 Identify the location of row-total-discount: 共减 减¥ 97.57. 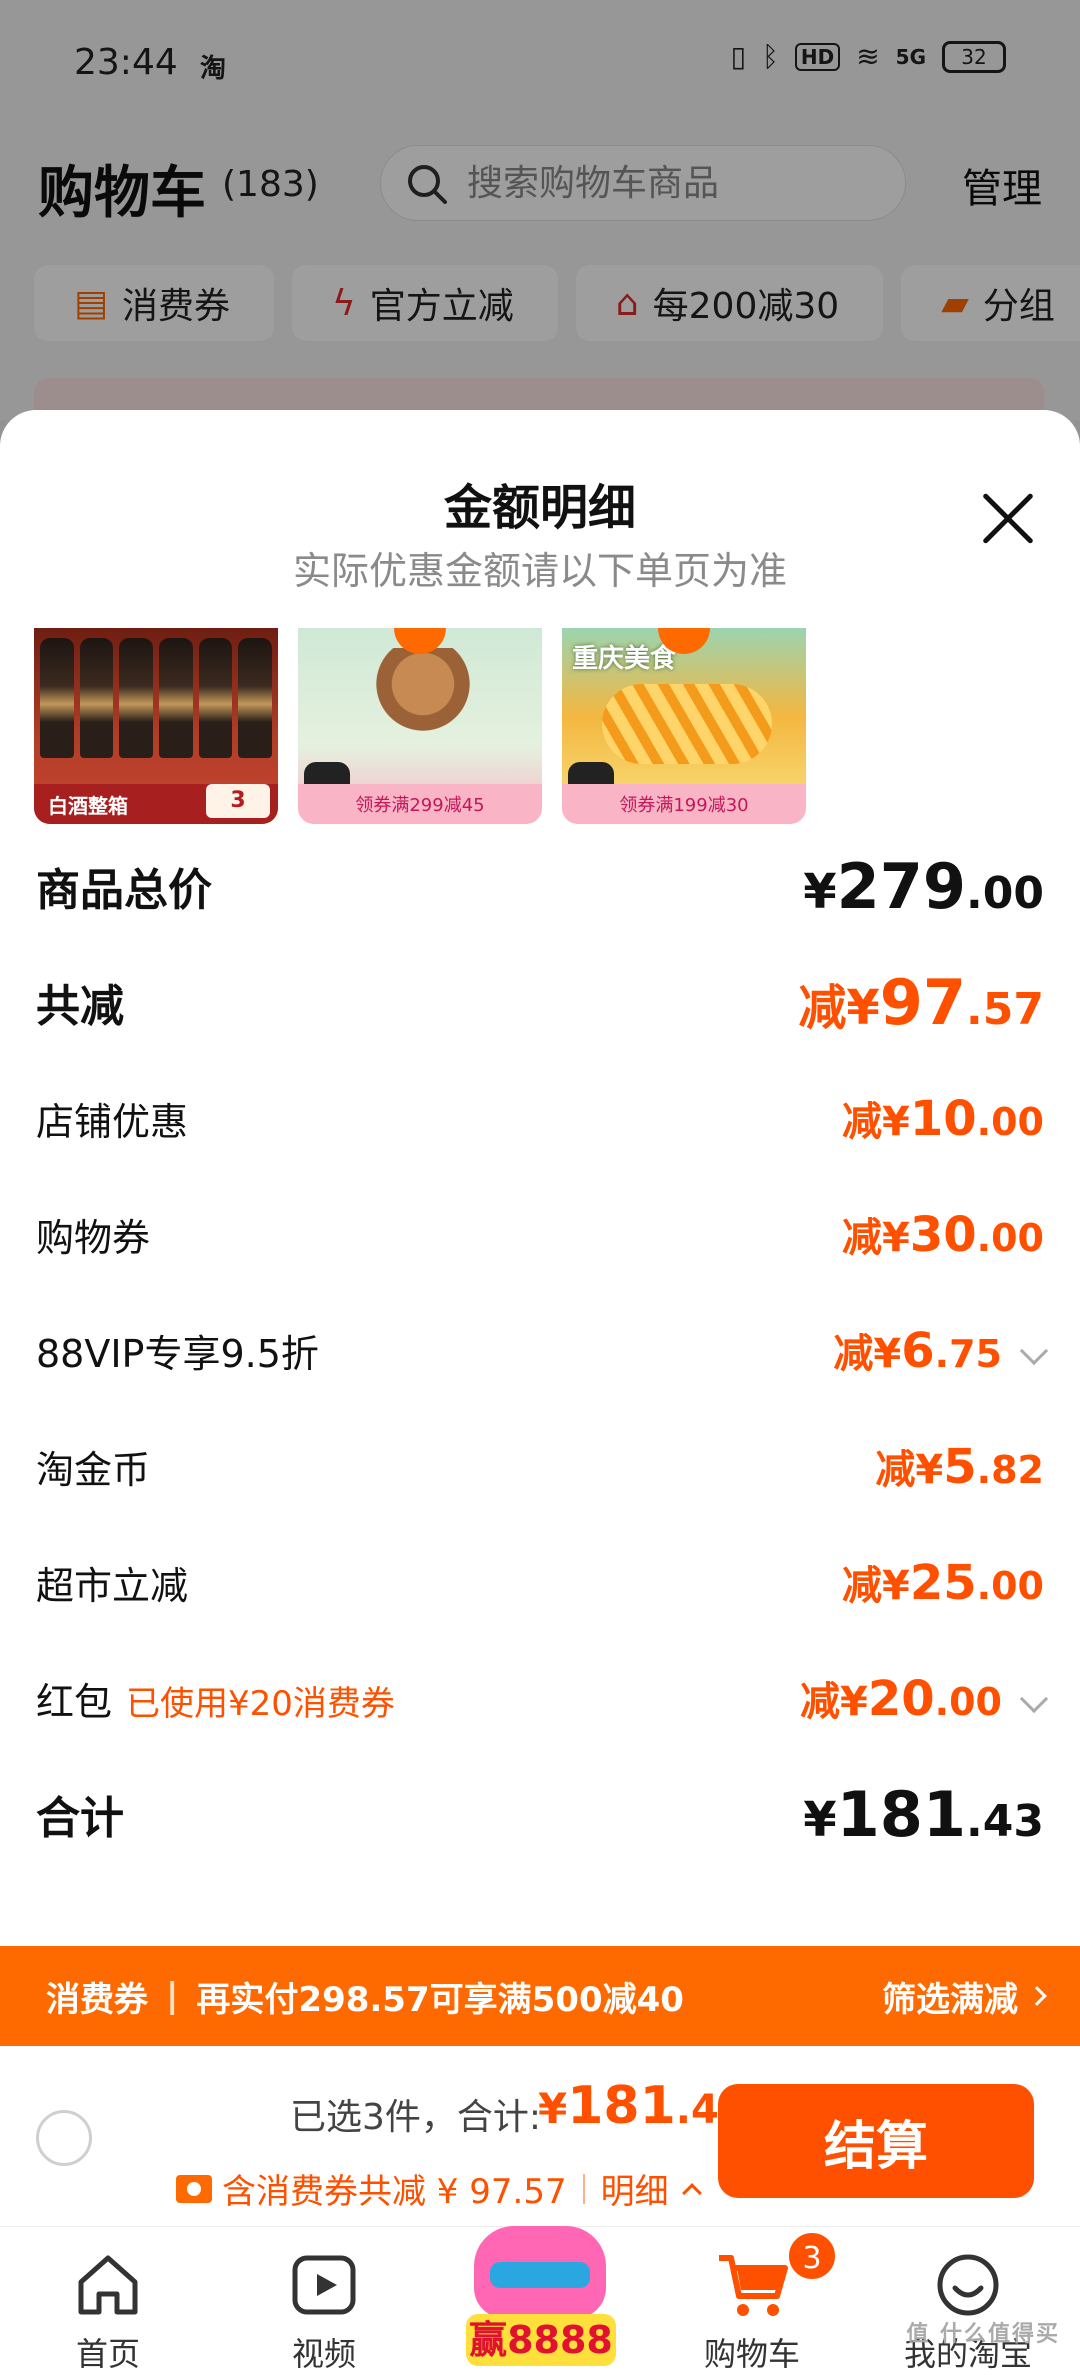
(540, 1002).